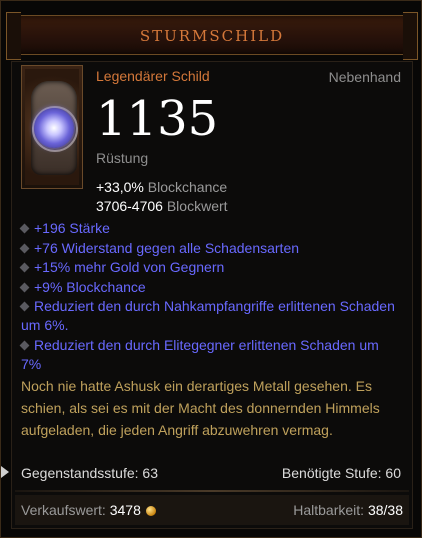  I want to click on affix-line: +9% Blockchance, so click(210, 288).